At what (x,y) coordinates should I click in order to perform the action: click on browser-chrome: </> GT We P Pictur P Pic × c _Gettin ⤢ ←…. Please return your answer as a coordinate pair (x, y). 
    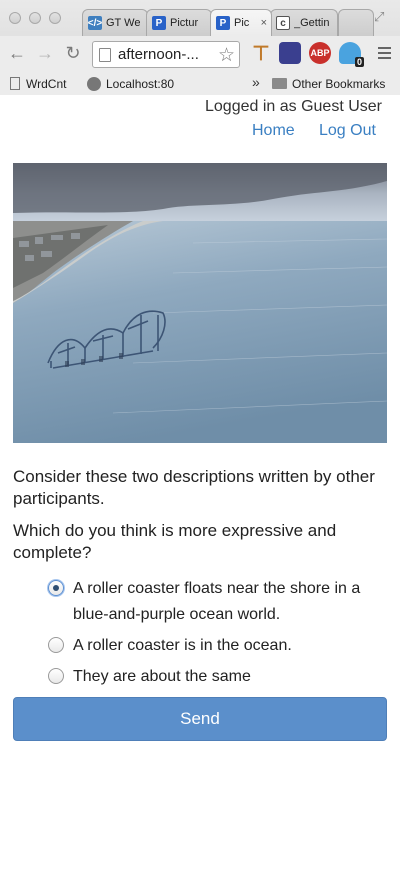
    Looking at the image, I should click on (200, 47).